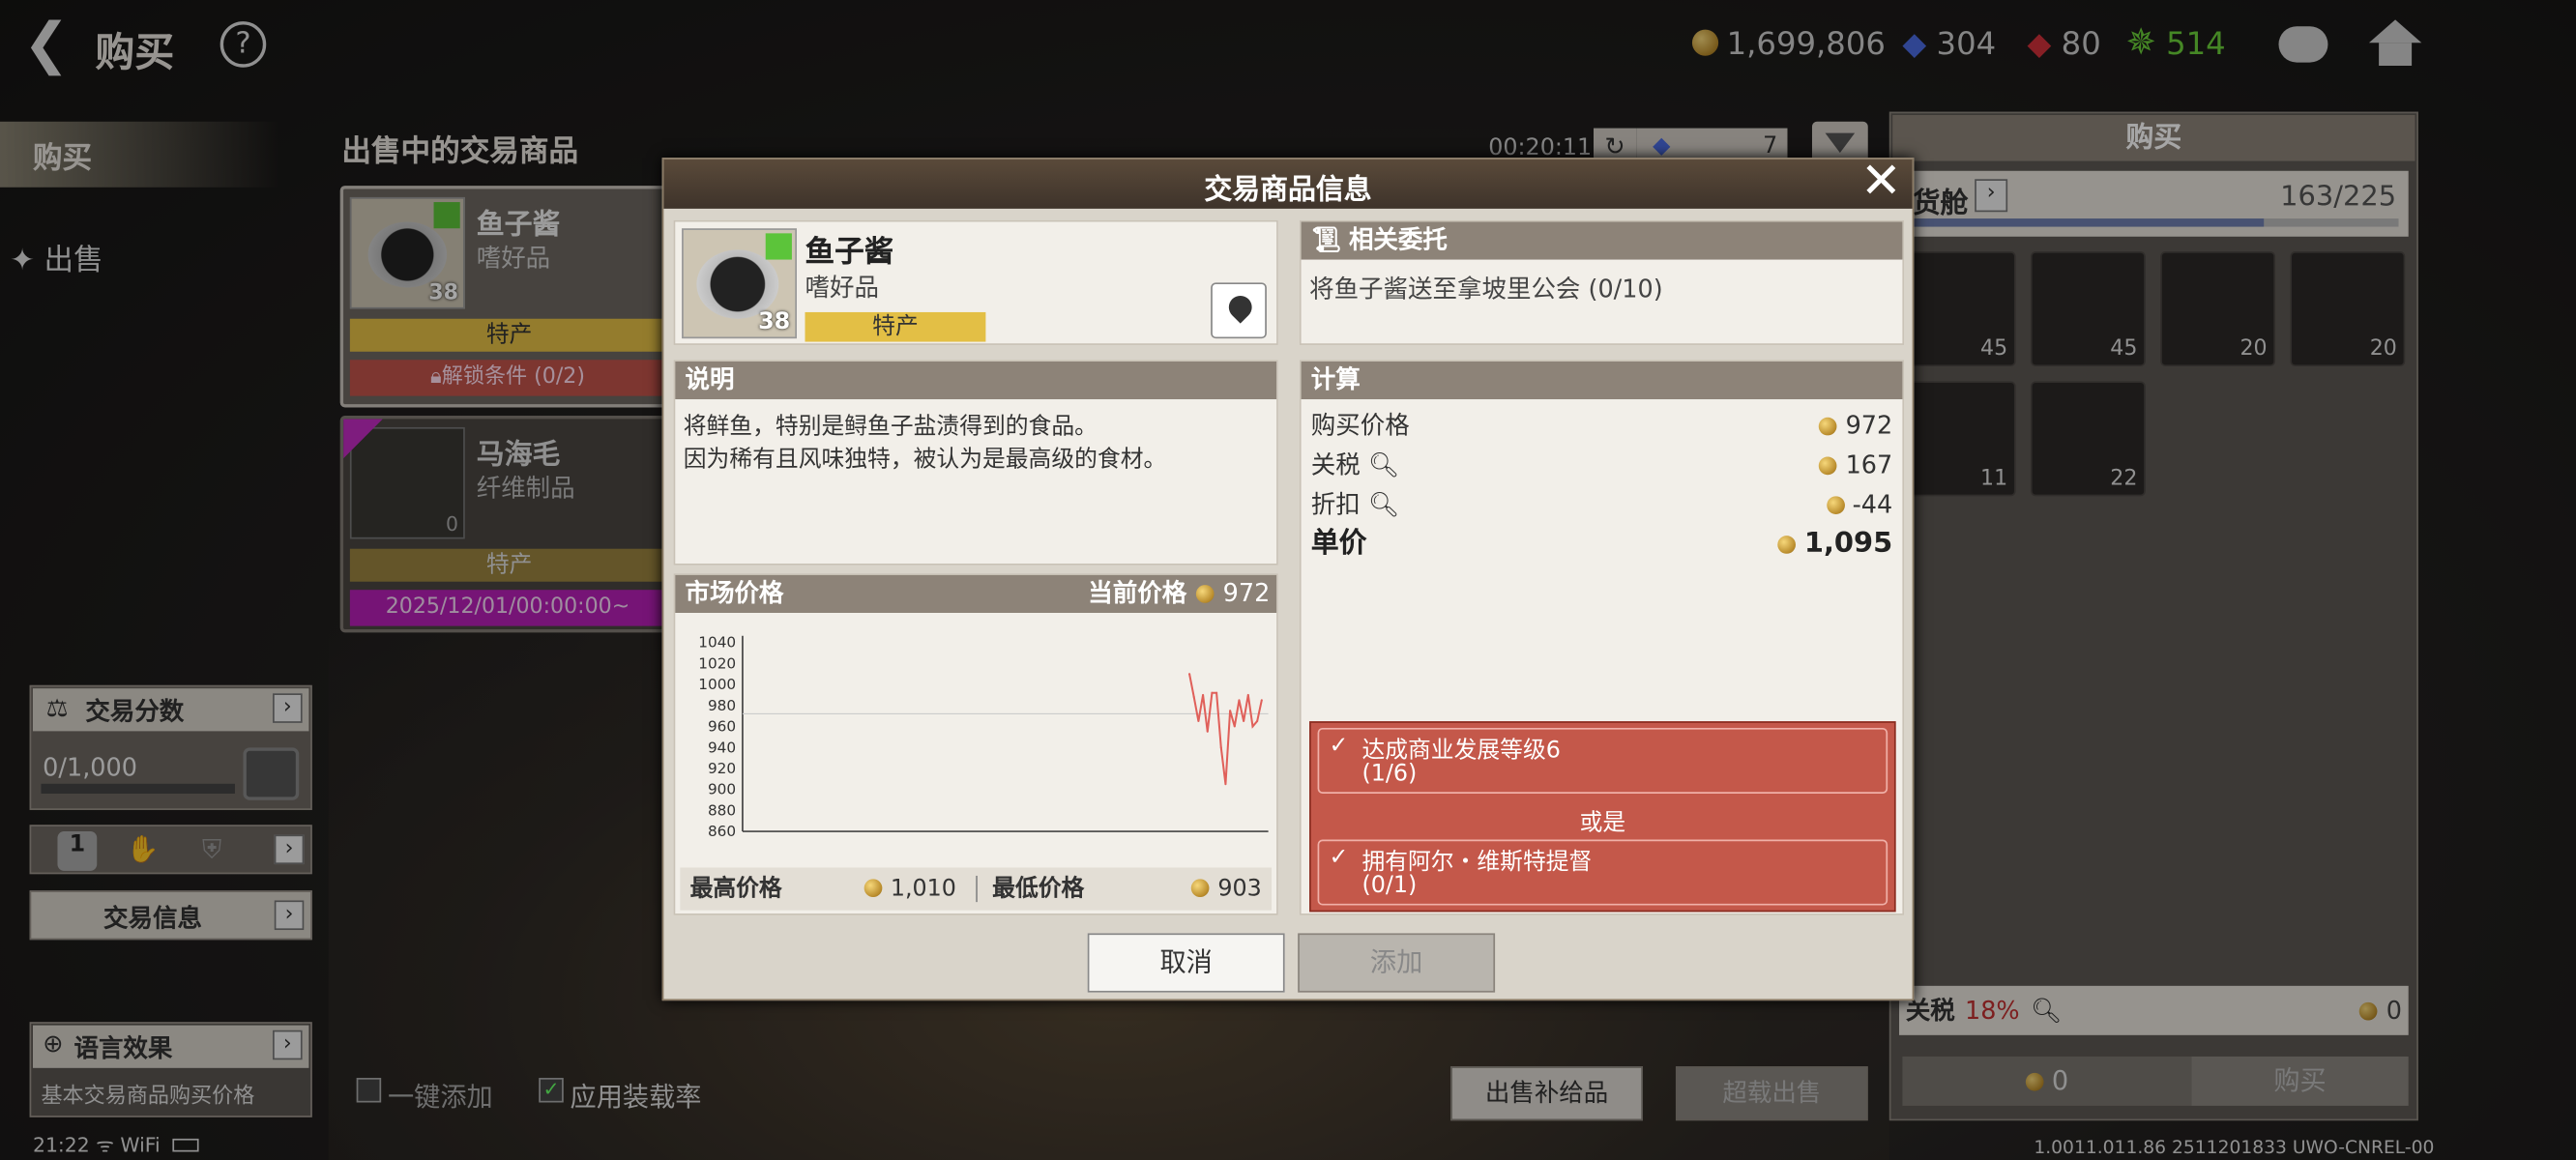 Image resolution: width=2576 pixels, height=1160 pixels. I want to click on calc-header: 计算, so click(1602, 381).